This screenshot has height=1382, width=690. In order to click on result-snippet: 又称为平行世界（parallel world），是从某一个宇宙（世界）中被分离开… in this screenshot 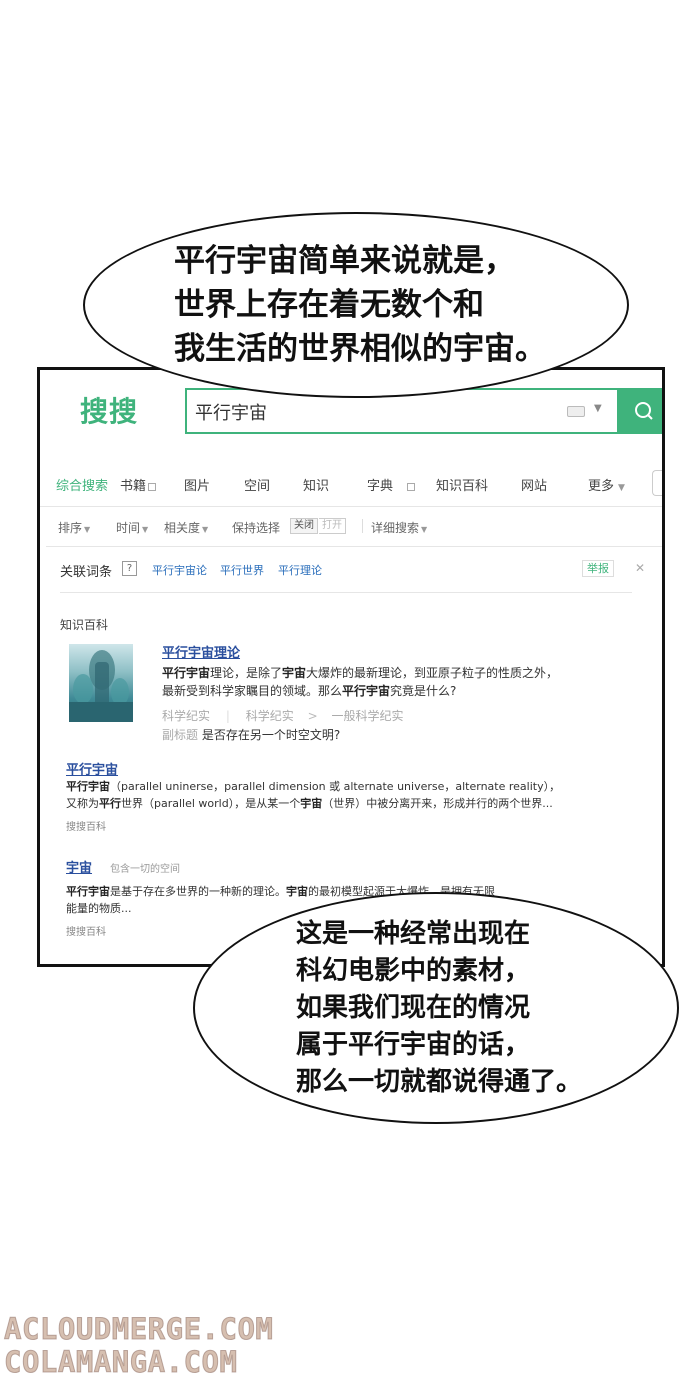, I will do `click(309, 803)`.